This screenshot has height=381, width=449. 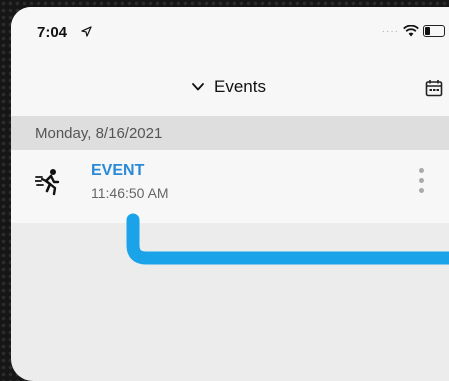 I want to click on signal-dots-icon: ····, so click(x=390, y=31).